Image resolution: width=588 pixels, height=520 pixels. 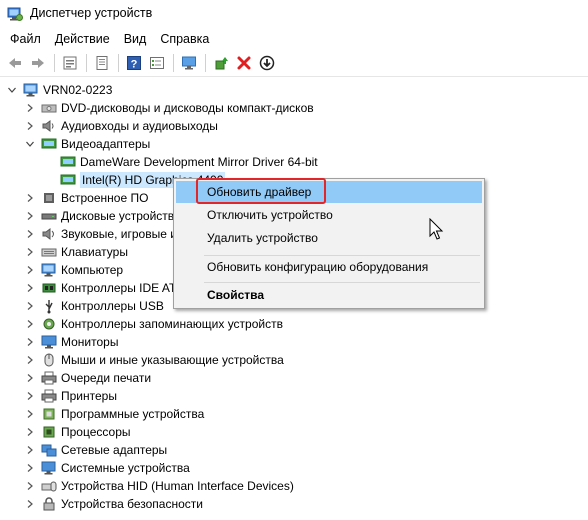 I want to click on tree-item-label: Устройства HID (Human Interface Devices), so click(x=177, y=486).